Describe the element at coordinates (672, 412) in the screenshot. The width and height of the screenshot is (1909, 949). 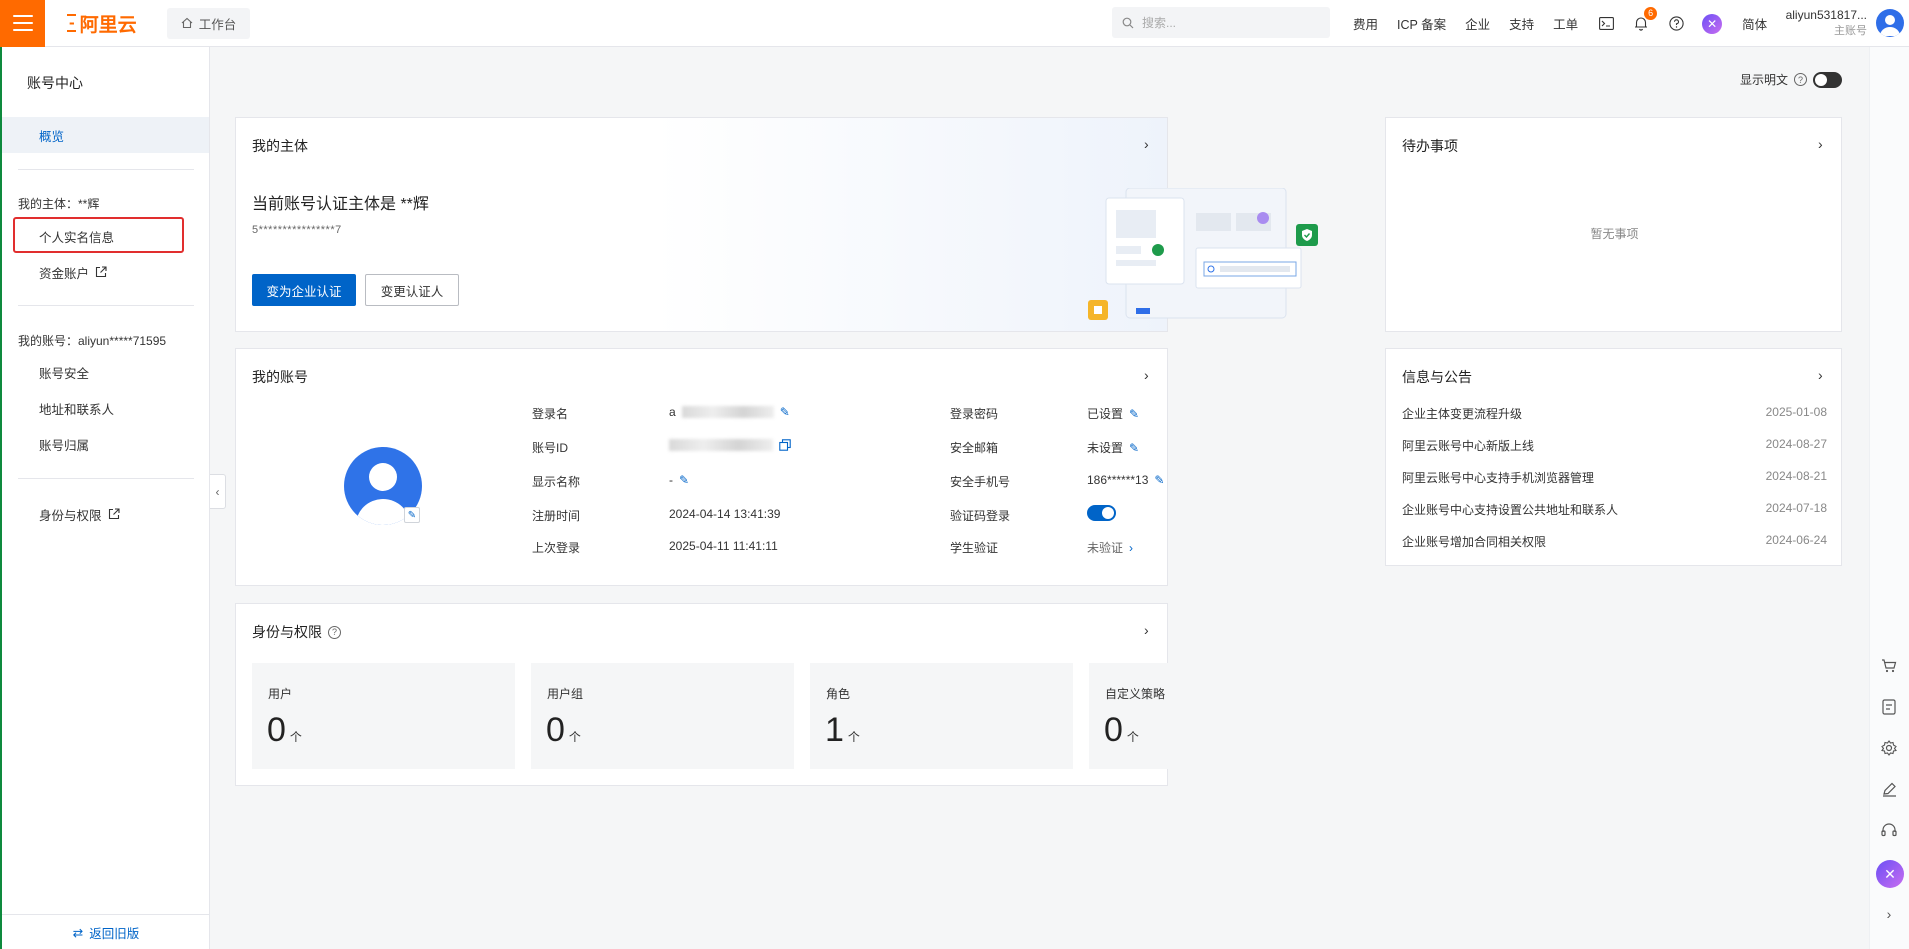
I see `login-name-text: a` at that location.